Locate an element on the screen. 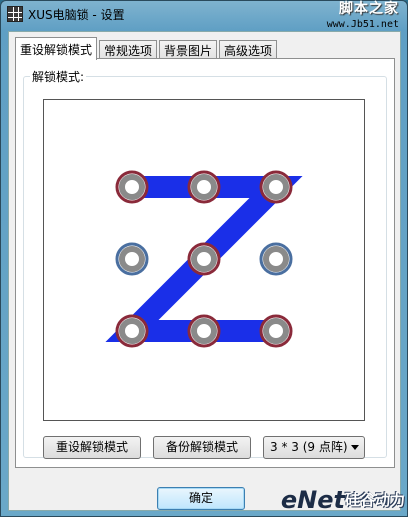 The image size is (408, 517). watermark-line1: 脚本之家 is located at coordinates (369, 9).